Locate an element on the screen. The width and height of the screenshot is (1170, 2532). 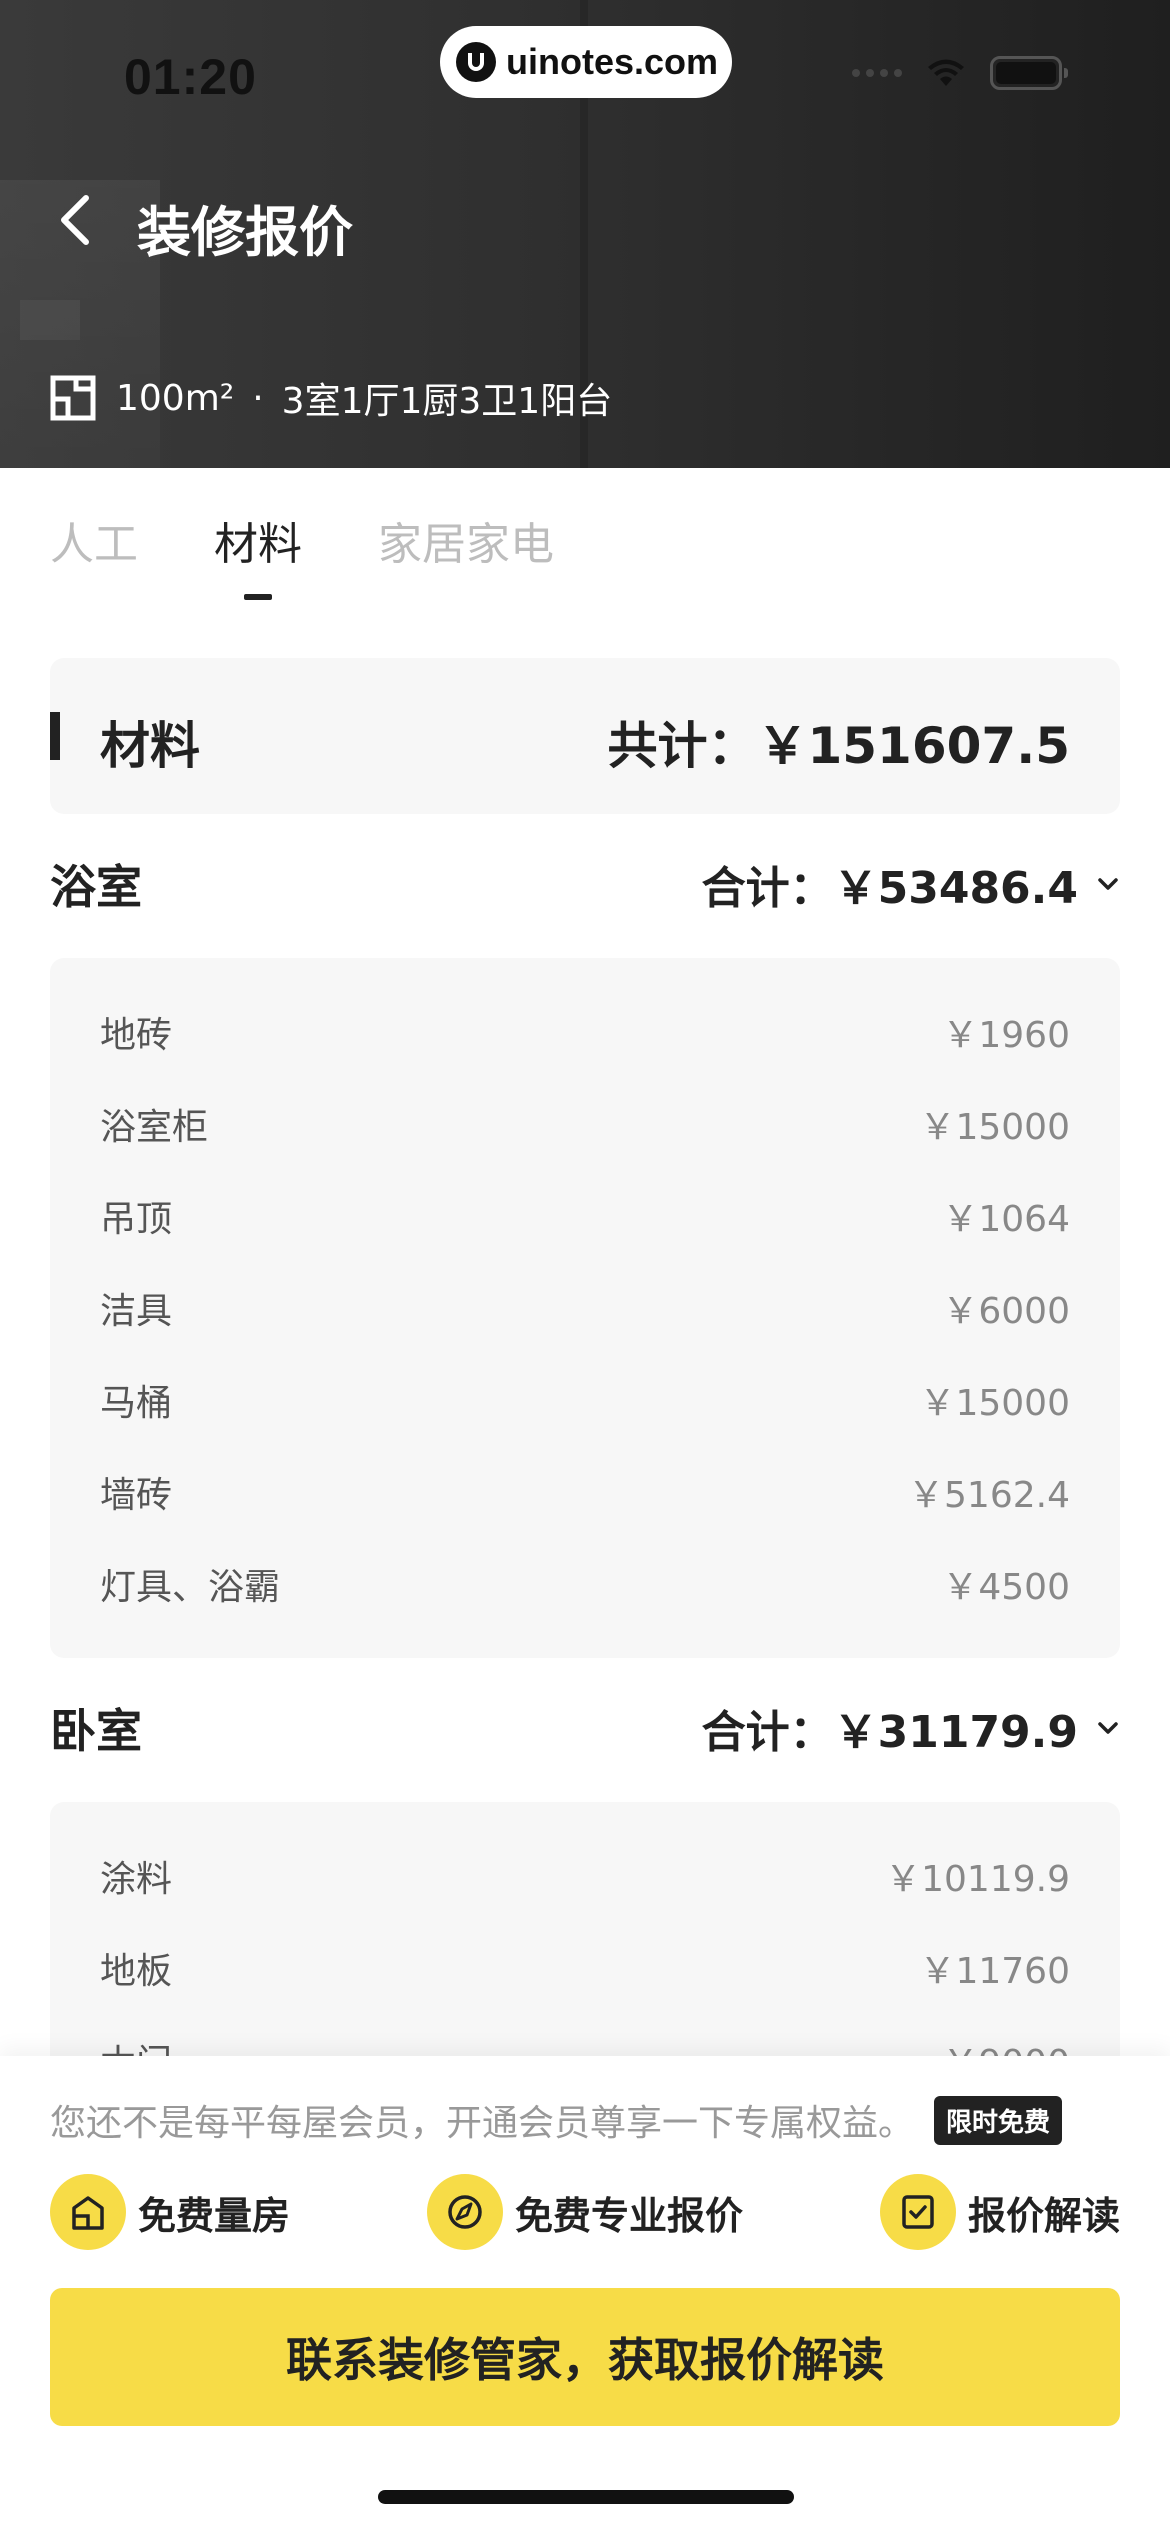
item-name: 地砖 is located at coordinates (136, 1035).